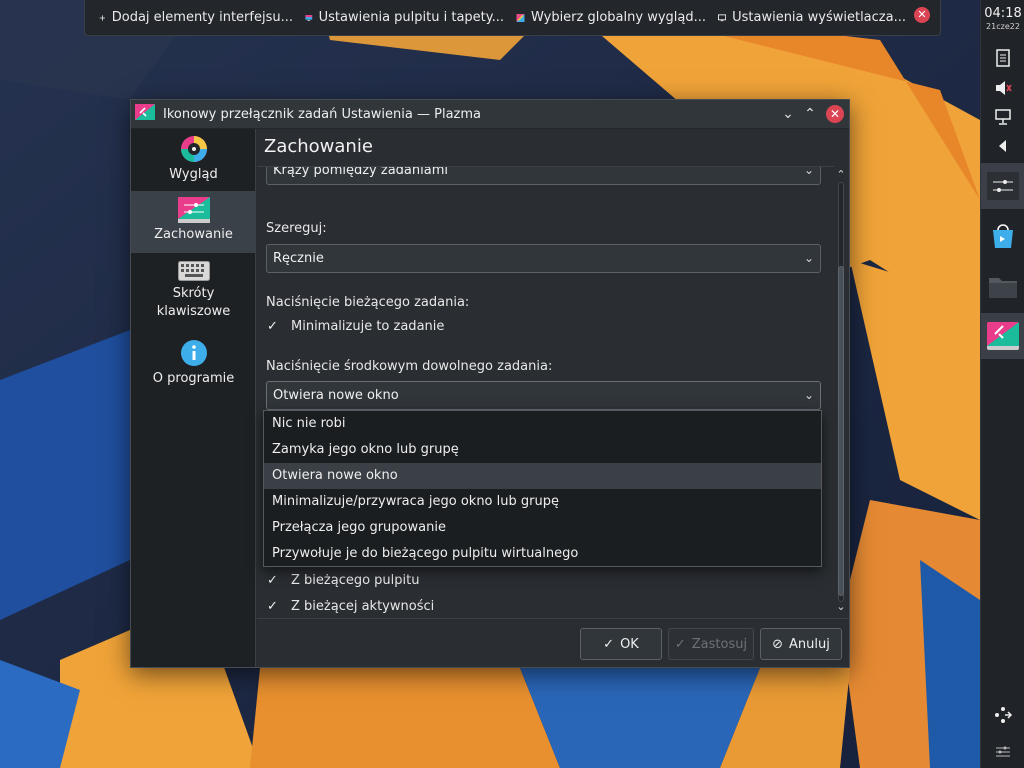  What do you see at coordinates (835, 114) in the screenshot?
I see `window-close-button: ✕` at bounding box center [835, 114].